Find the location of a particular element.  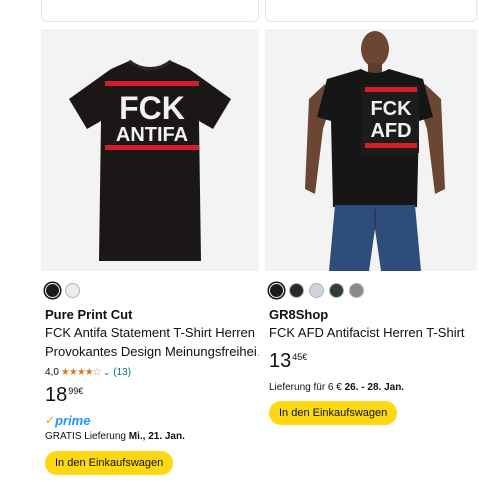

rating-count-link: (13) is located at coordinates (122, 372).